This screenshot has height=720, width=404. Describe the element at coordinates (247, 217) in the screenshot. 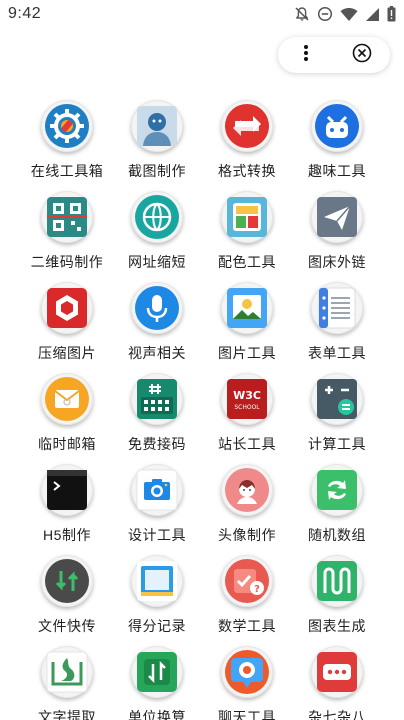

I see `color-palette-icon` at that location.